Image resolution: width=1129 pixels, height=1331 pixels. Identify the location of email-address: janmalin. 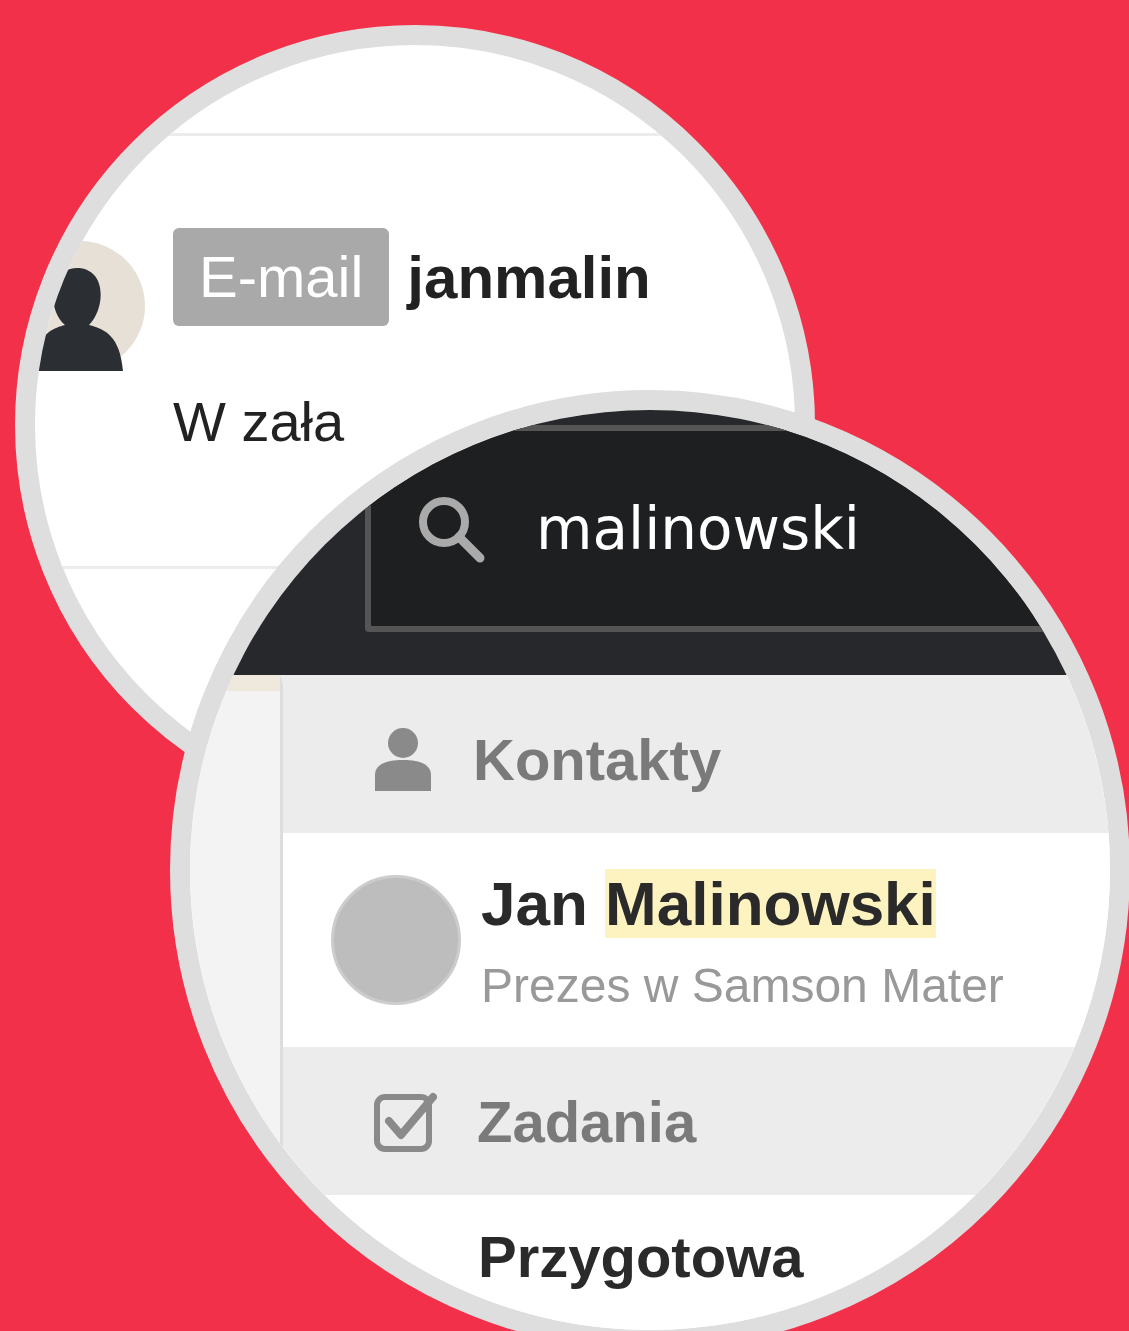
(529, 277).